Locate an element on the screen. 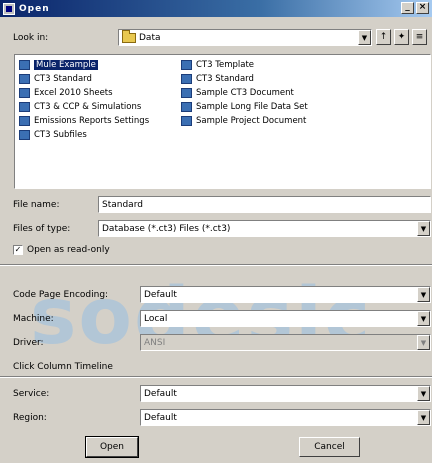  close-button: × is located at coordinates (422, 8).